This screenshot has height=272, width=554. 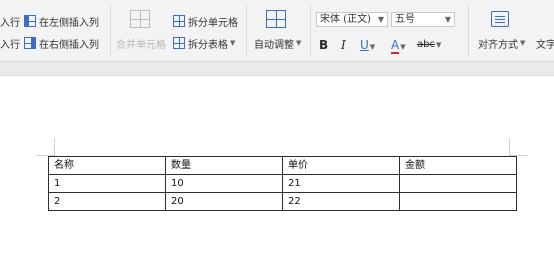 I want to click on table-cell: 1, so click(x=107, y=183).